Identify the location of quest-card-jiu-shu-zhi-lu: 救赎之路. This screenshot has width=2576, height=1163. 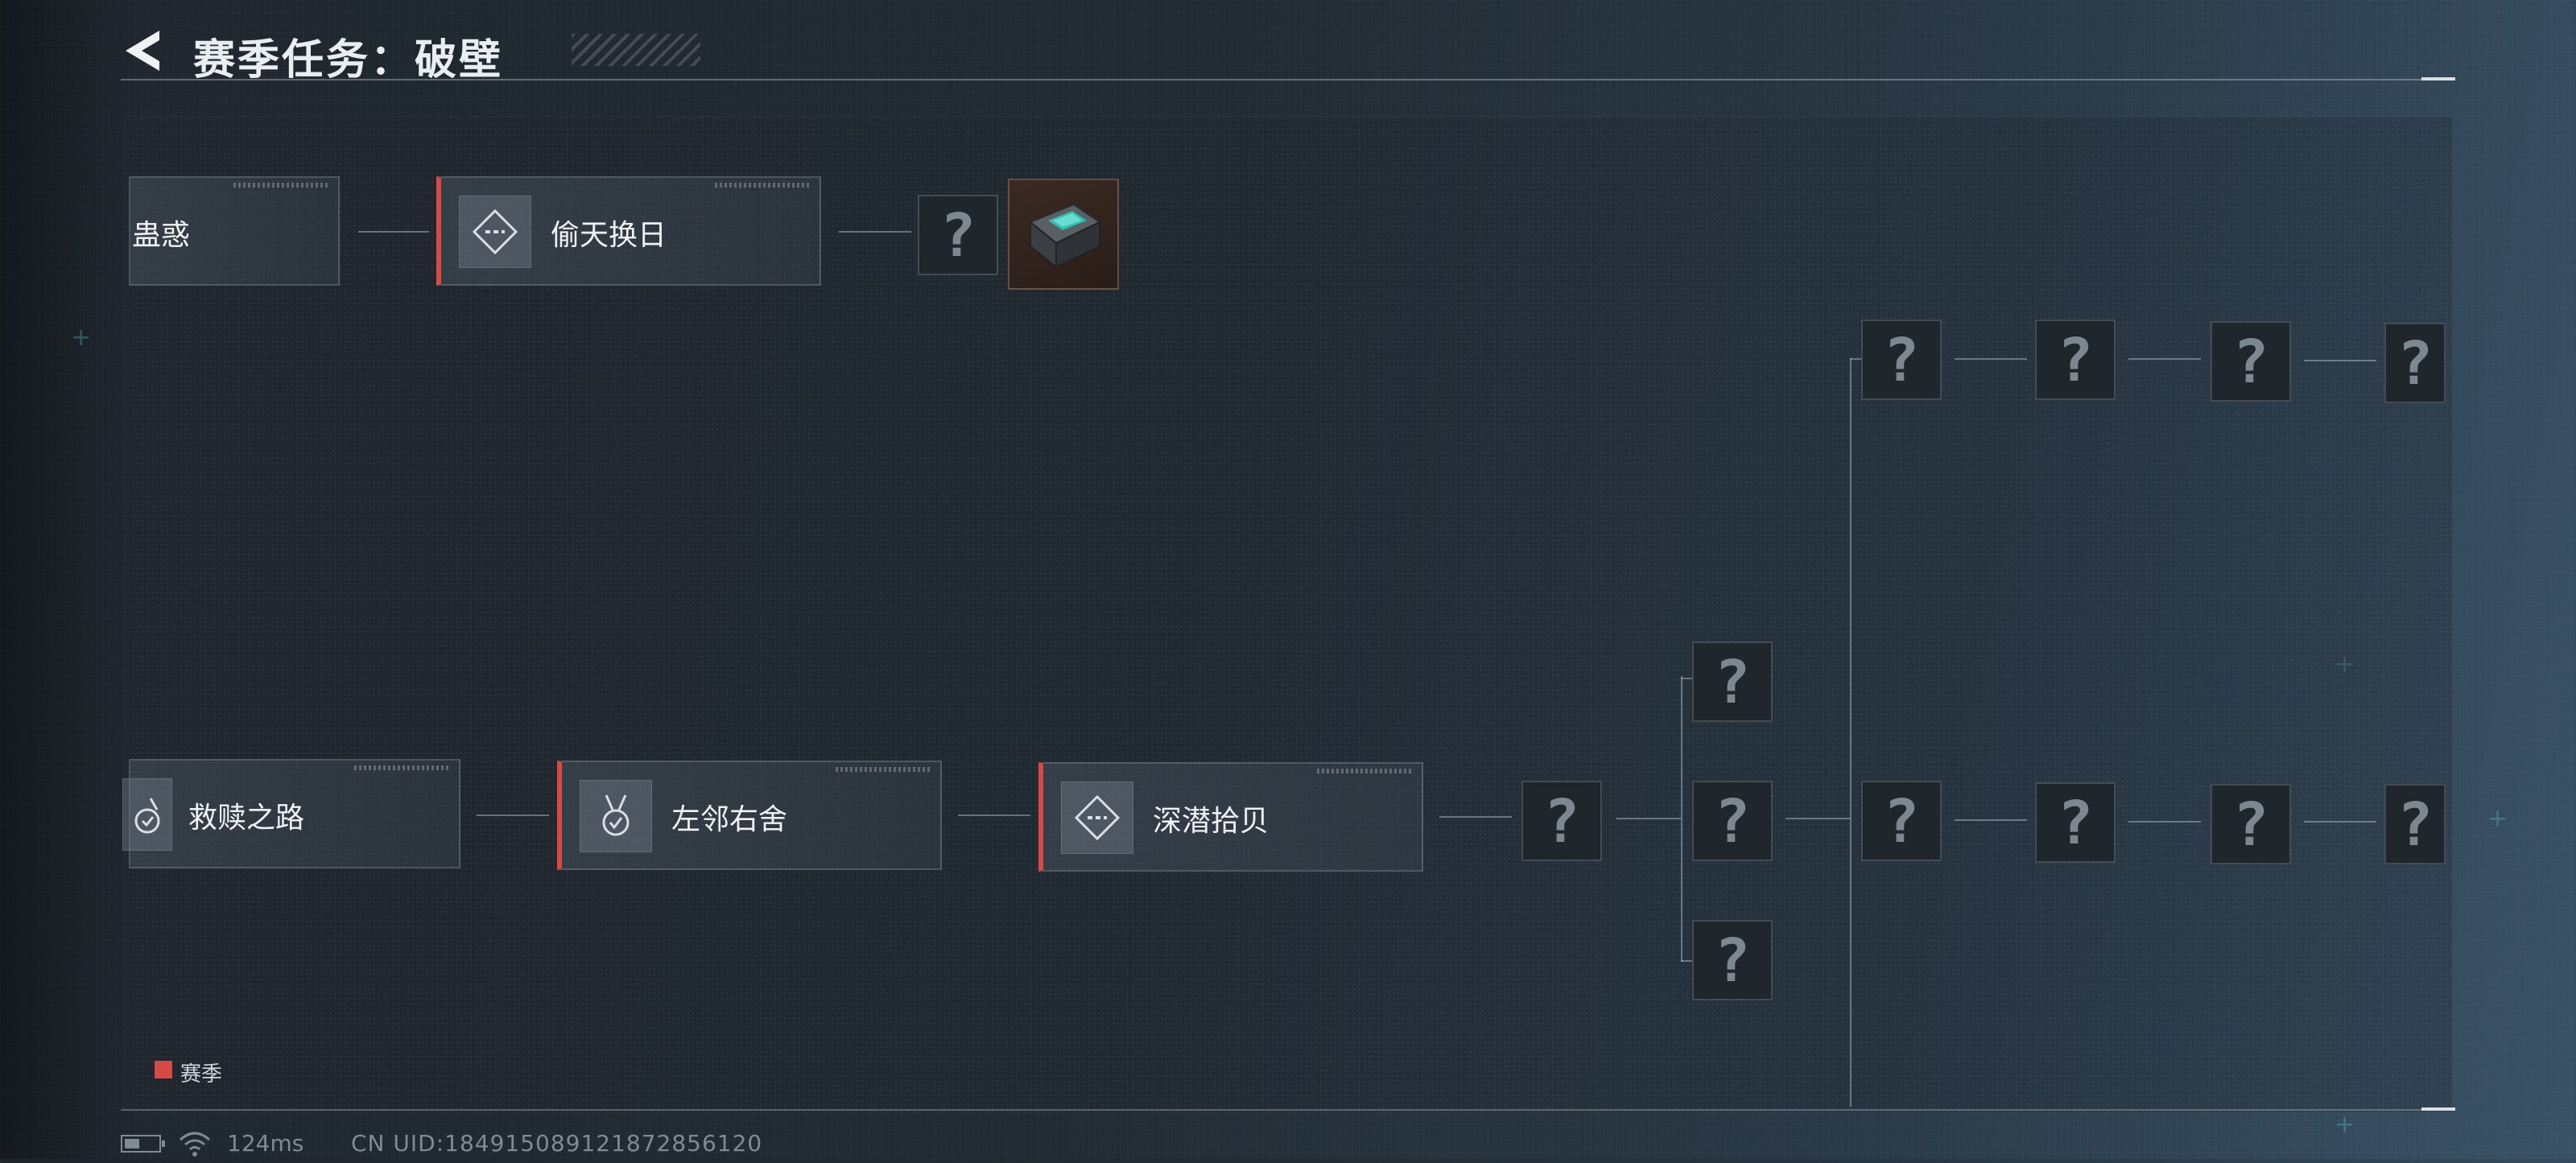
(291, 813).